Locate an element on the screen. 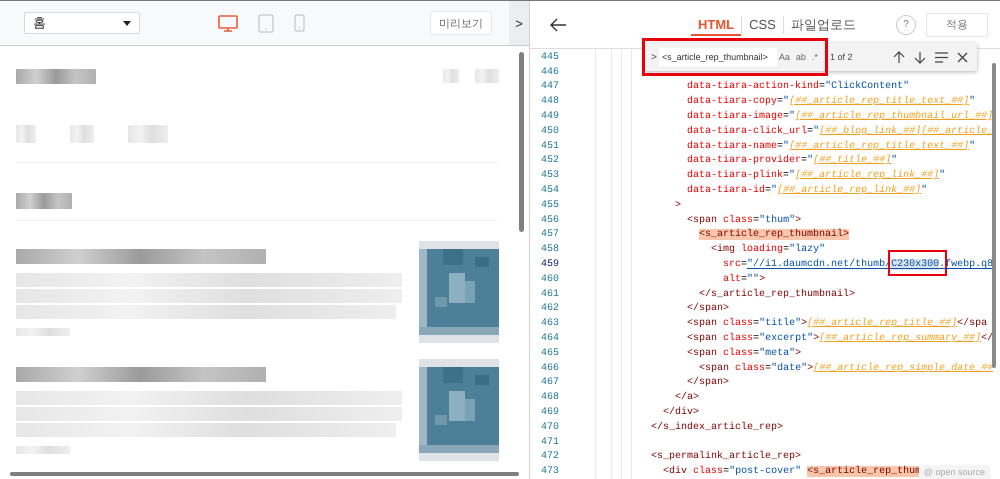 This screenshot has height=479, width=1000. line-number: 473 is located at coordinates (550, 472).